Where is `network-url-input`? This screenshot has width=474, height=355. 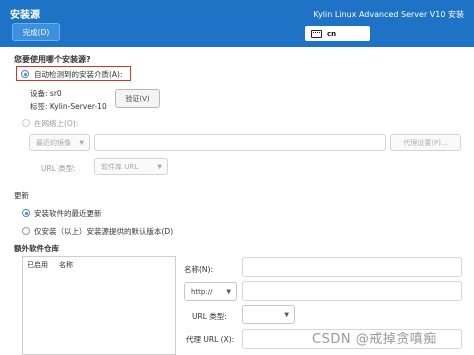
network-url-input is located at coordinates (240, 142).